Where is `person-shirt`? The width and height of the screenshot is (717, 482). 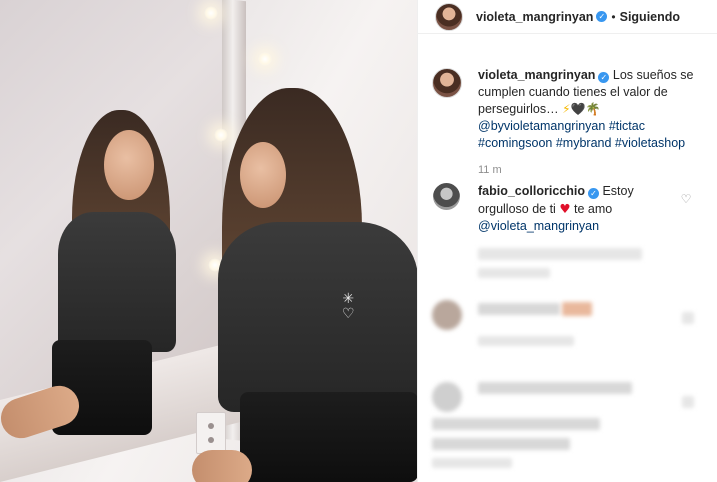 person-shirt is located at coordinates (317, 317).